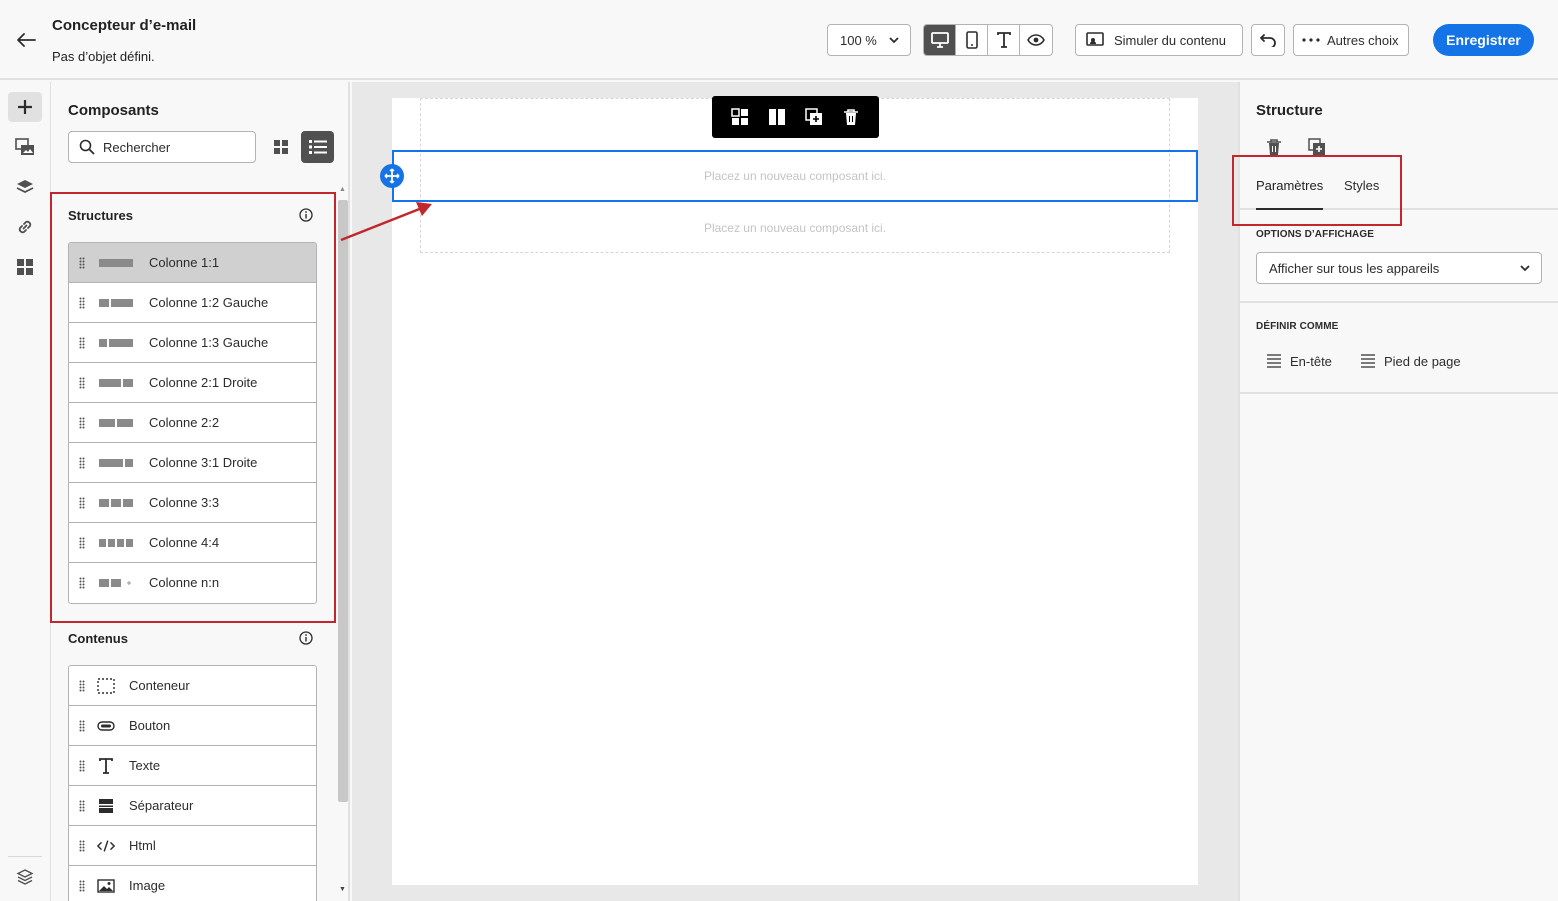  I want to click on structure-toolbar, so click(795, 117).